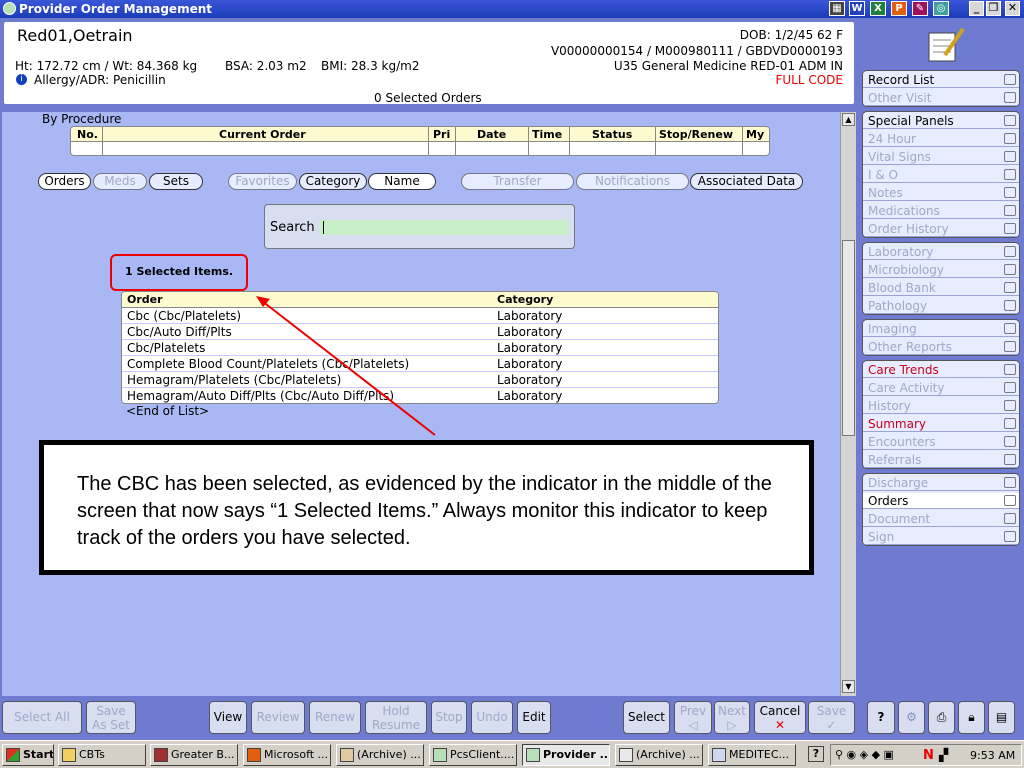  Describe the element at coordinates (928, 755) in the screenshot. I see `n-icon: N` at that location.